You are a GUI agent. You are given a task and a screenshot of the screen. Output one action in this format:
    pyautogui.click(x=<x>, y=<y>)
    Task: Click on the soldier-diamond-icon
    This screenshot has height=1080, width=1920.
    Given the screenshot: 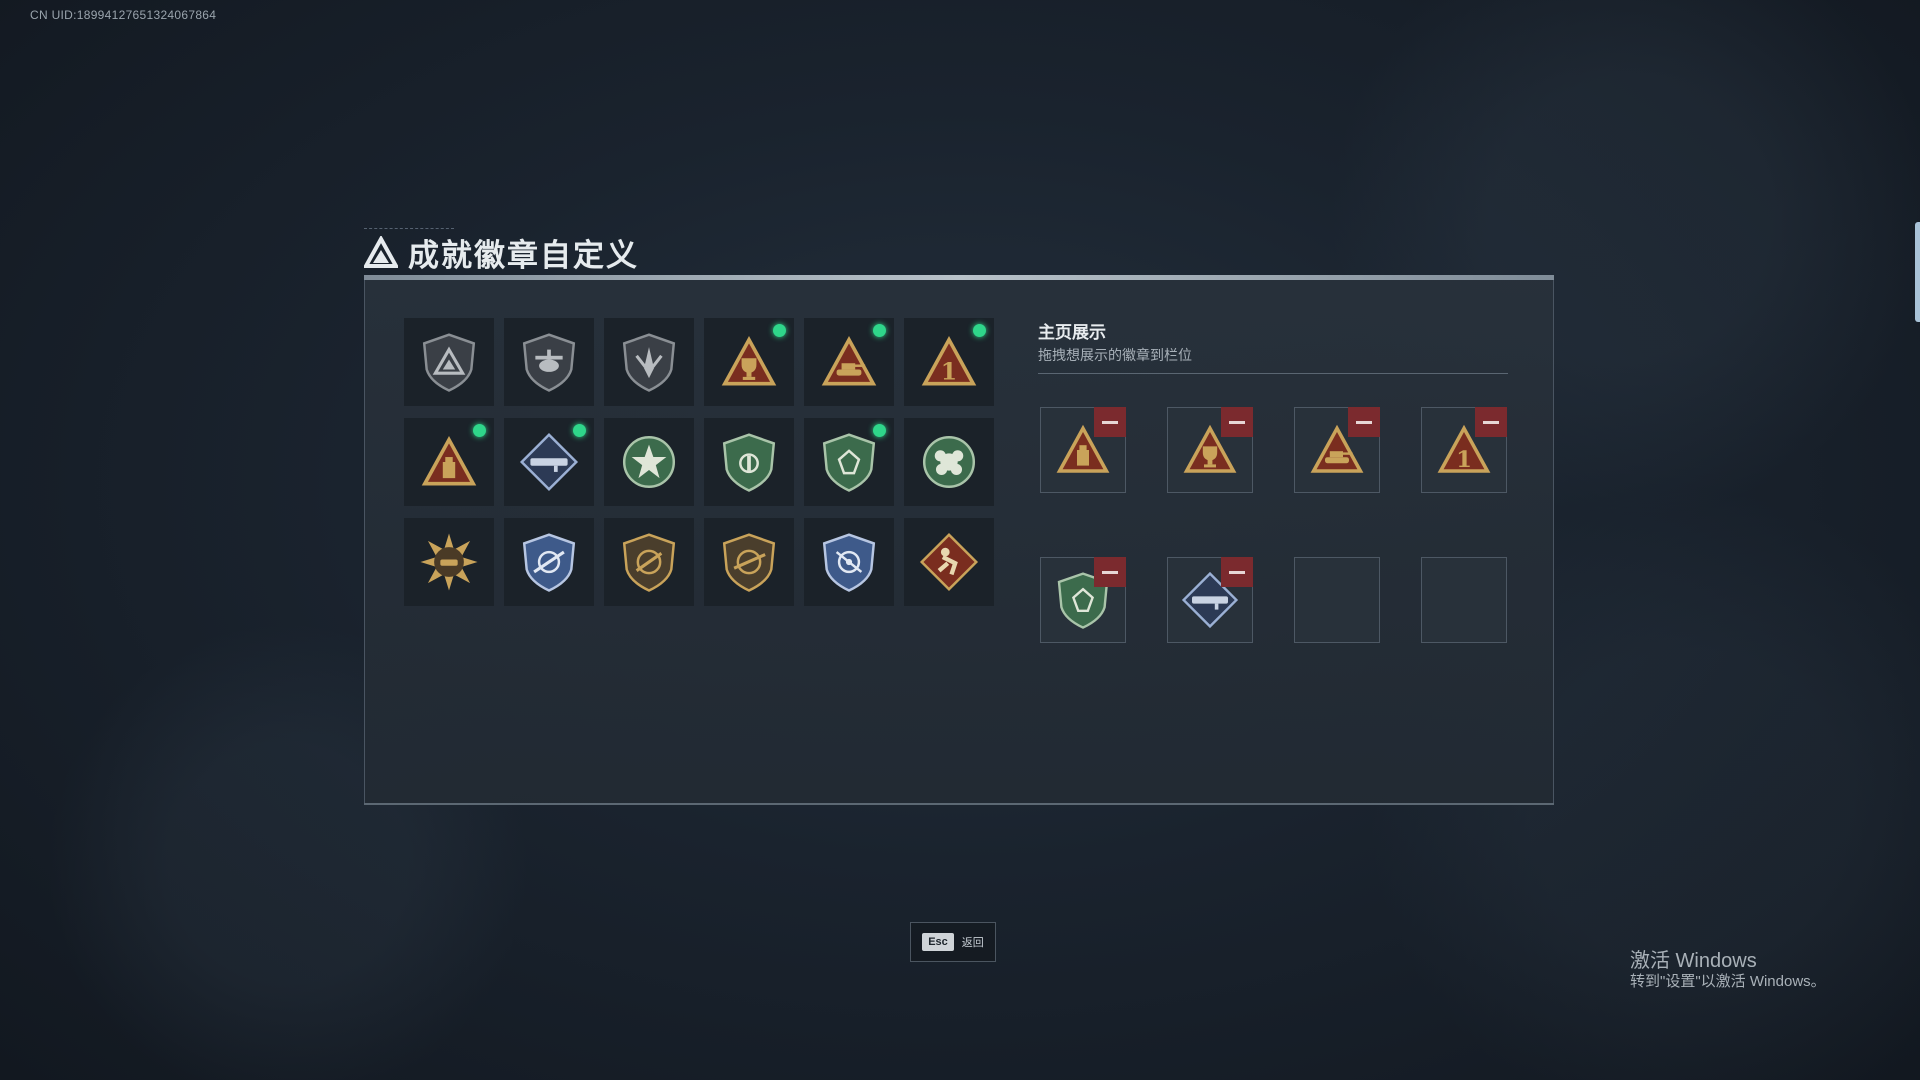 What is the action you would take?
    pyautogui.click(x=949, y=562)
    